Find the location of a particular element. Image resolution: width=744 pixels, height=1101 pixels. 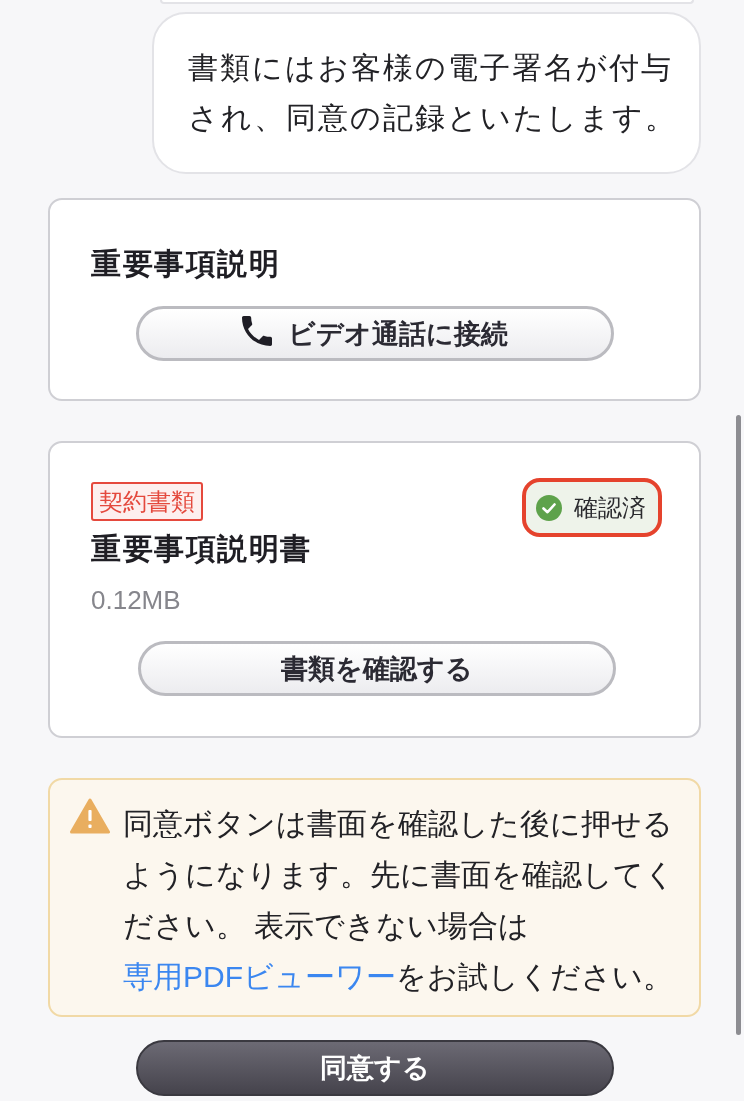

message-text: 書類にはお客様の電子署名が付与され、同意の記録といたします。 is located at coordinates (433, 93).